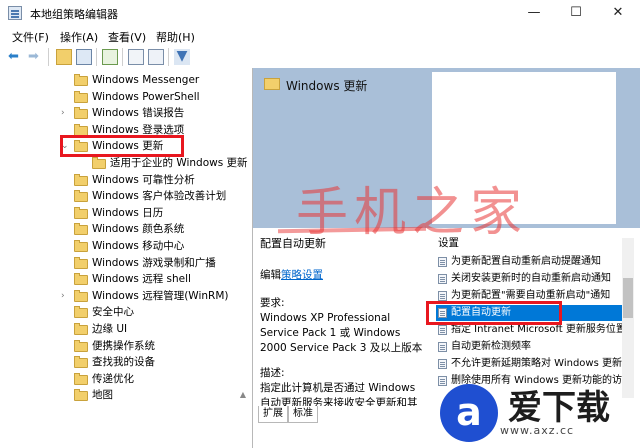 This screenshot has height=448, width=640. I want to click on tree-item: › Windows 远程管理(WinRM), so click(126, 296).